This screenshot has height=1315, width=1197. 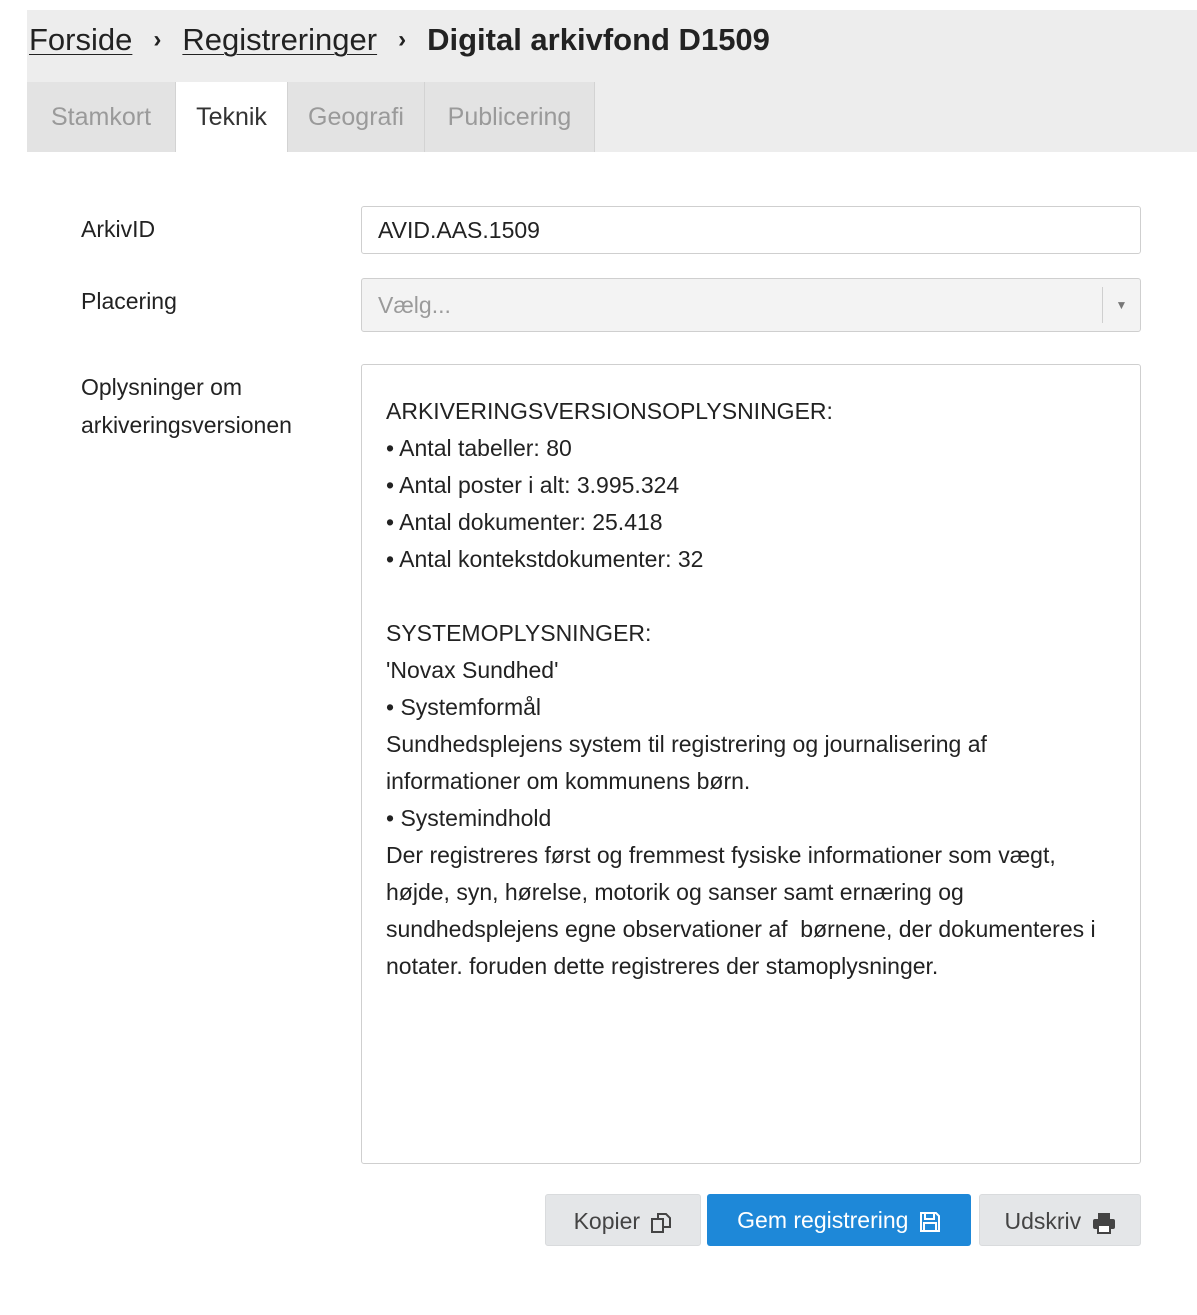 What do you see at coordinates (607, 1221) in the screenshot?
I see `copy-button-label: Kopier` at bounding box center [607, 1221].